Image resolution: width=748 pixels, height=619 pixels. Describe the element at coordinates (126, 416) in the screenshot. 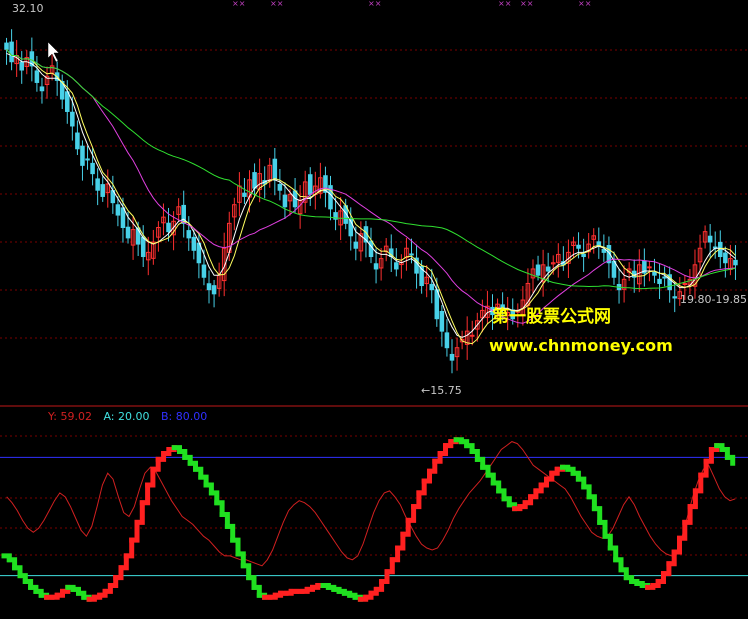

I see `legend-a: A: 20.00` at that location.